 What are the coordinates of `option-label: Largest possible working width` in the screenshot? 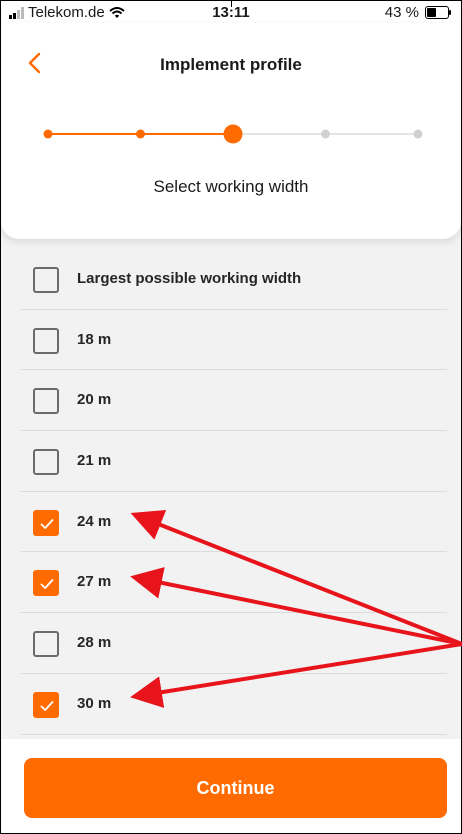 It's located at (189, 278).